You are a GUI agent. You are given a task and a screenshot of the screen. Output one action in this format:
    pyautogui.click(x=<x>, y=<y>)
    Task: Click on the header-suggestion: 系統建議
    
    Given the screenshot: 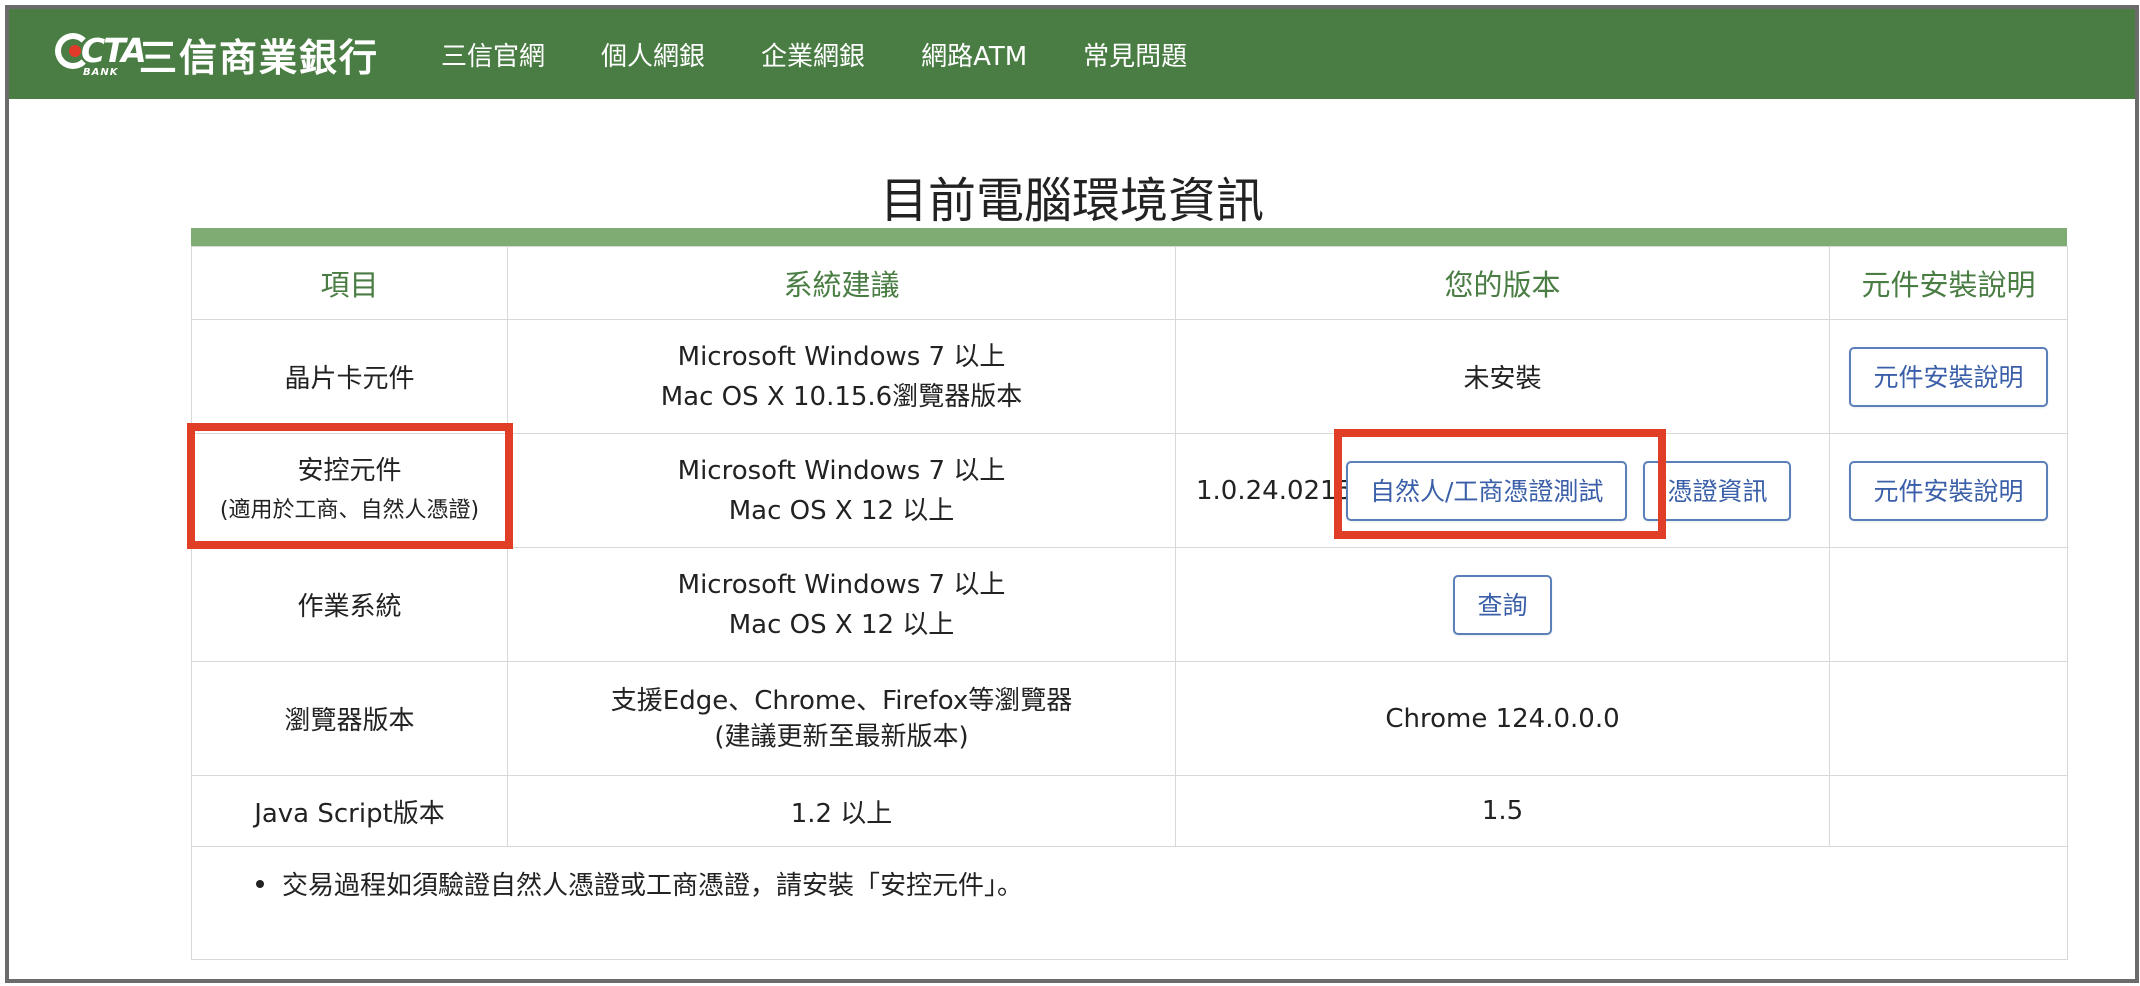 What is the action you would take?
    pyautogui.click(x=841, y=283)
    